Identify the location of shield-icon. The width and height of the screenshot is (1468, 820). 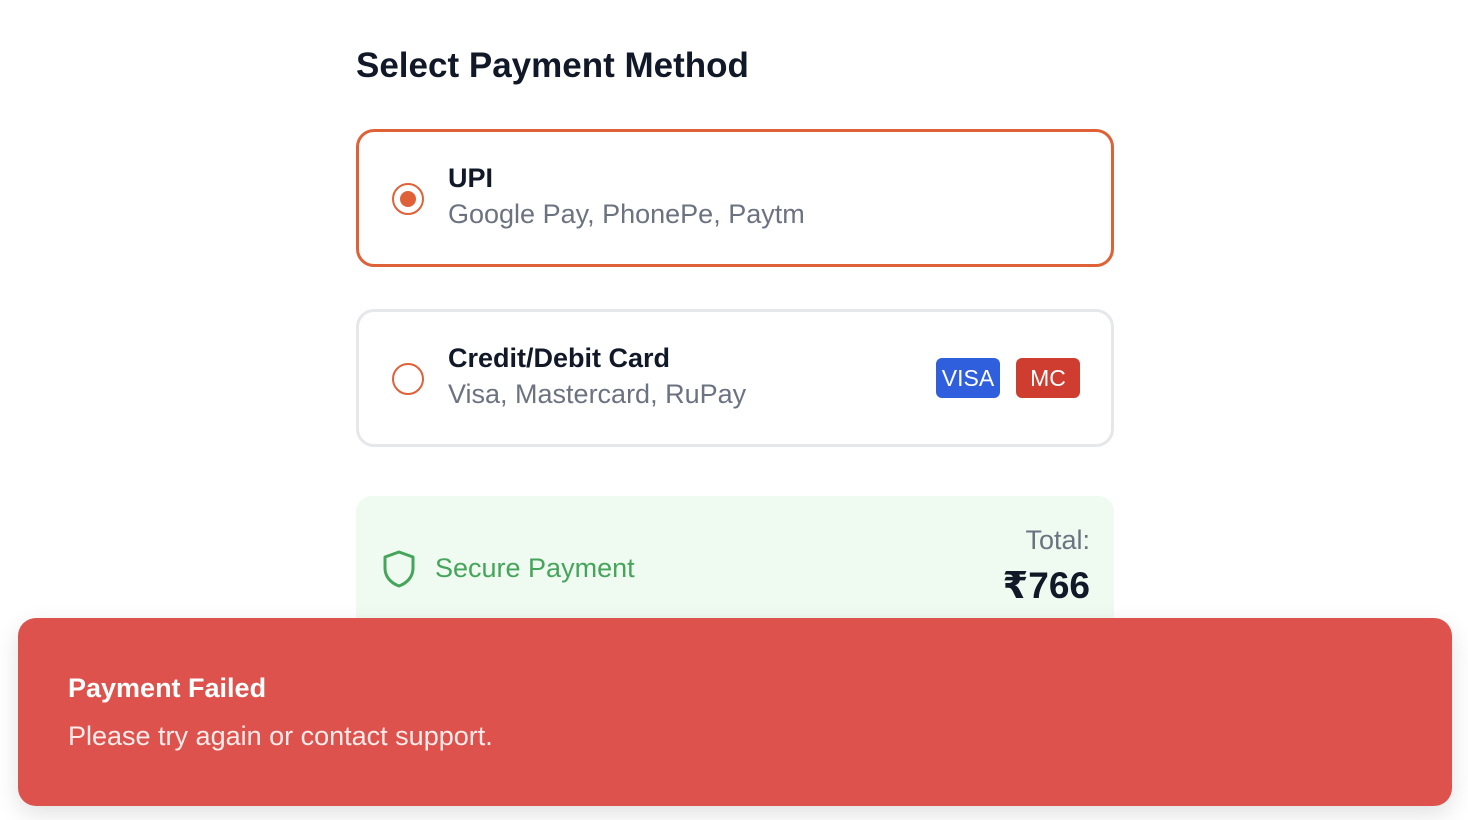
(399, 569).